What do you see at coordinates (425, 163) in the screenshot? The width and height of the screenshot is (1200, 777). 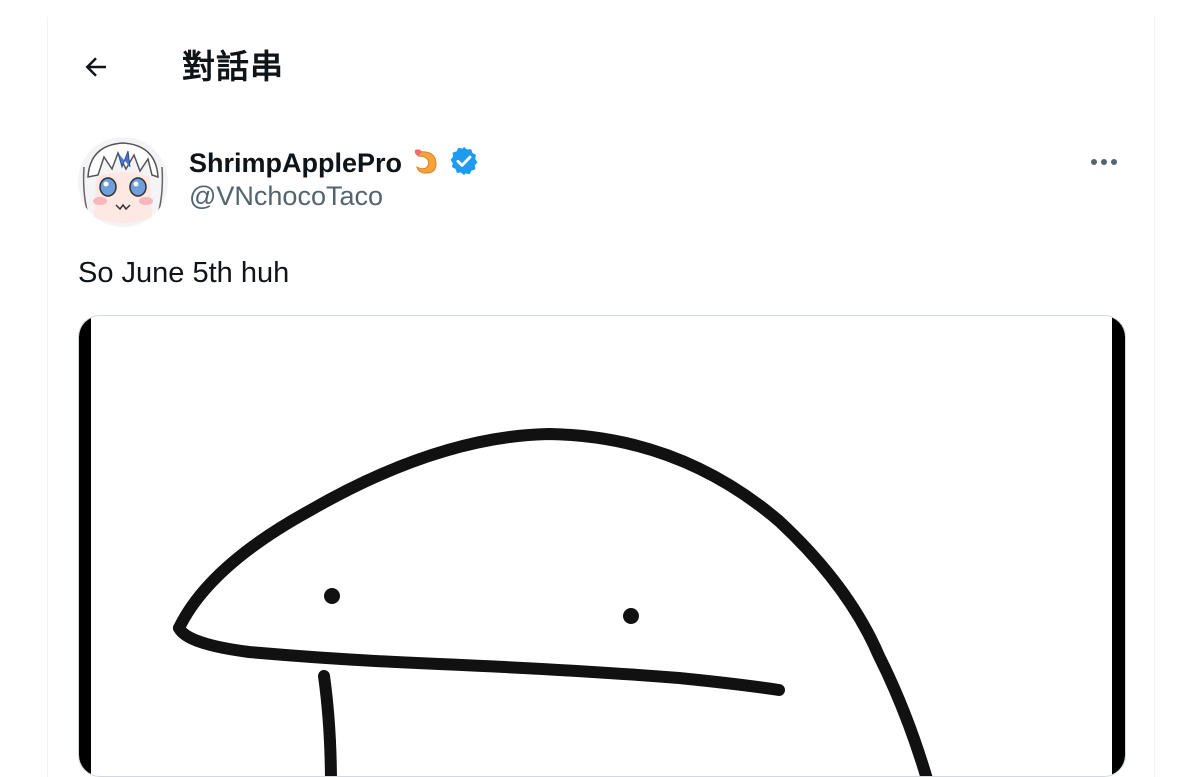 I see `shrimp-icon` at bounding box center [425, 163].